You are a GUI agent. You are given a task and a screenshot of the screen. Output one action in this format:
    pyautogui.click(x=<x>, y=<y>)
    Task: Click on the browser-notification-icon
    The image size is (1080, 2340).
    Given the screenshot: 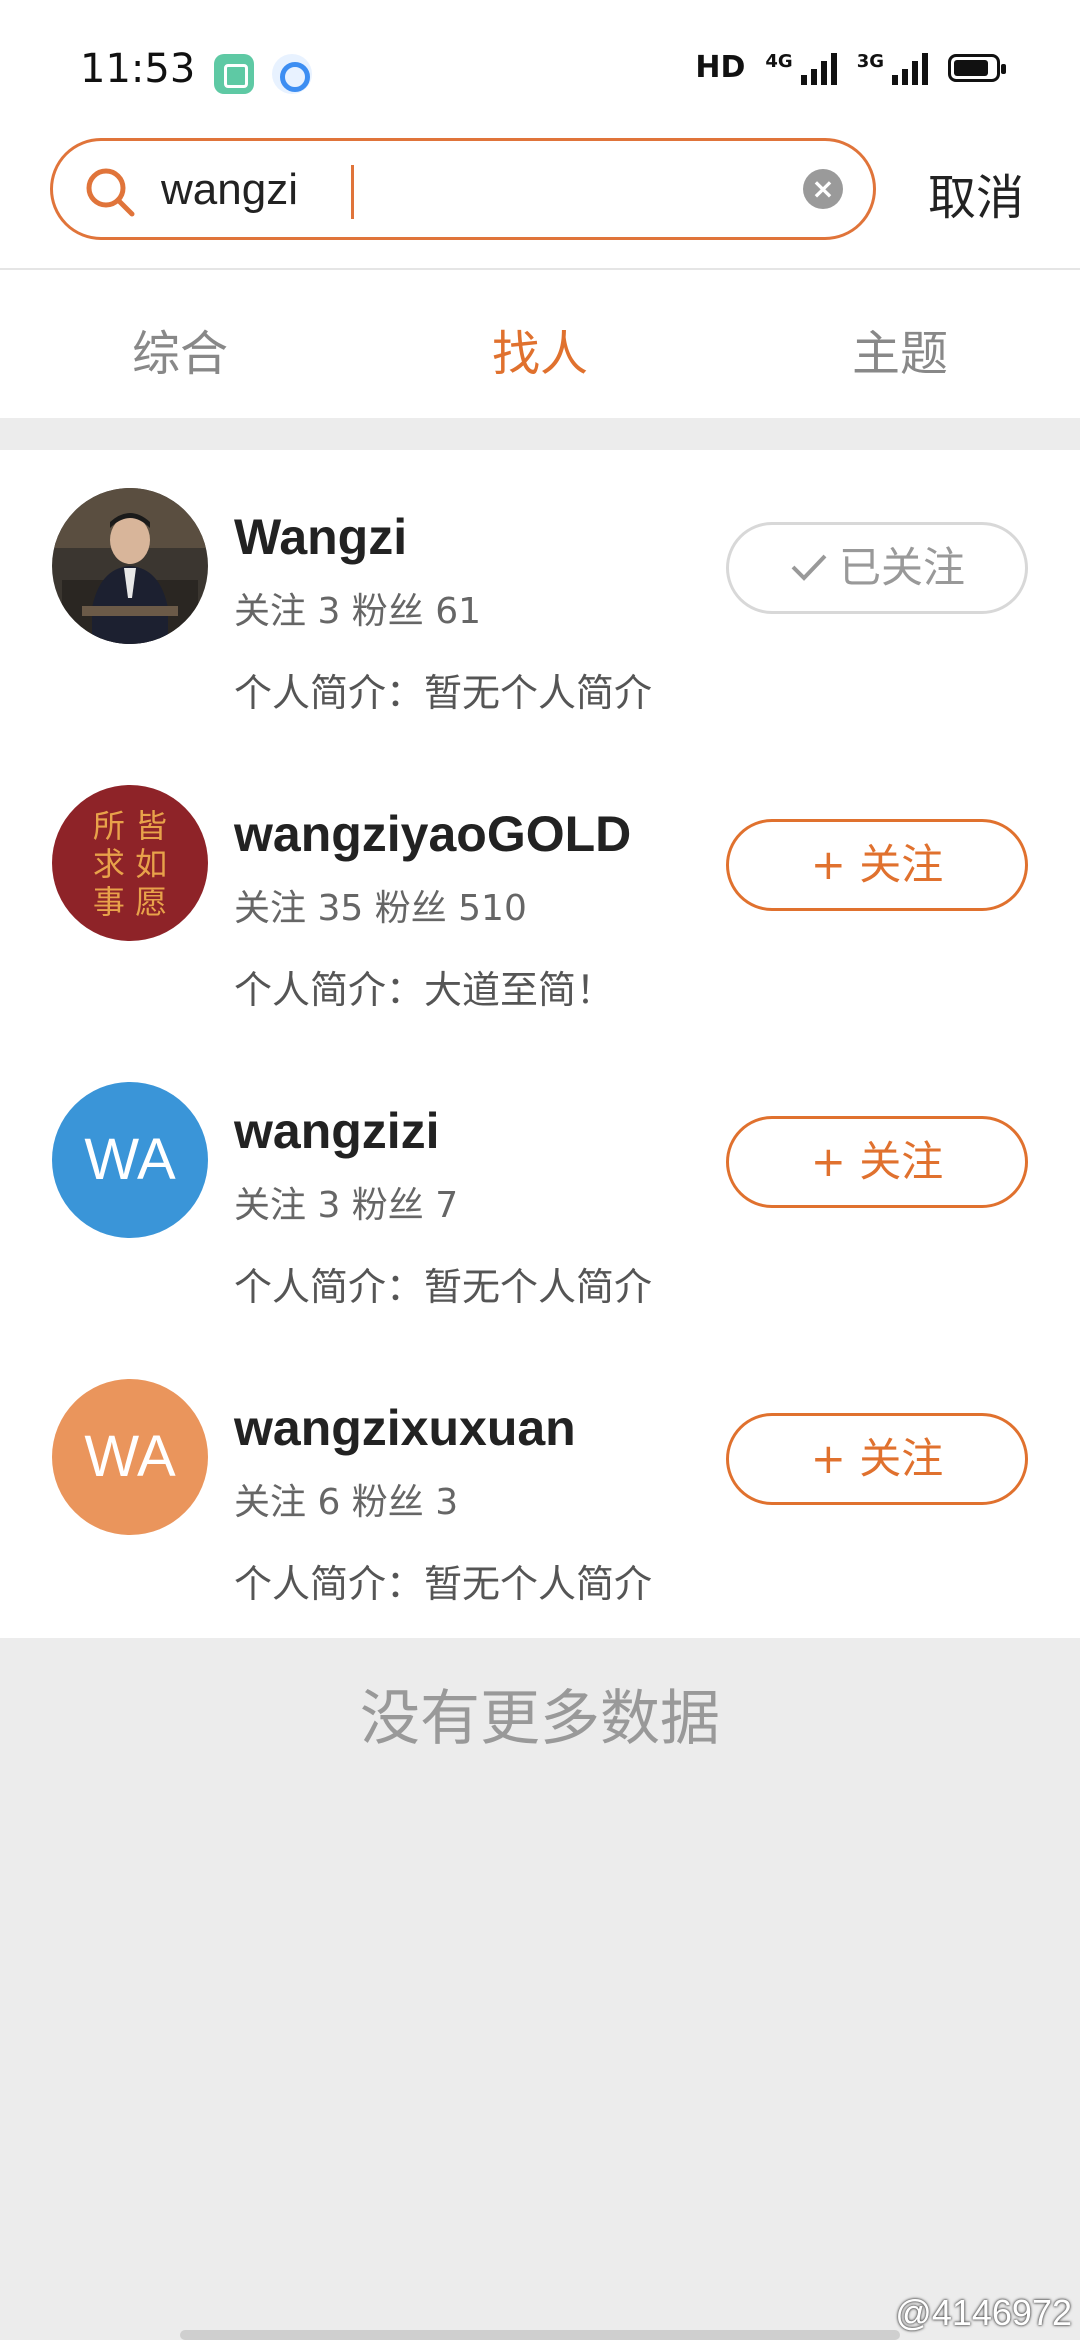 What is the action you would take?
    pyautogui.click(x=292, y=74)
    